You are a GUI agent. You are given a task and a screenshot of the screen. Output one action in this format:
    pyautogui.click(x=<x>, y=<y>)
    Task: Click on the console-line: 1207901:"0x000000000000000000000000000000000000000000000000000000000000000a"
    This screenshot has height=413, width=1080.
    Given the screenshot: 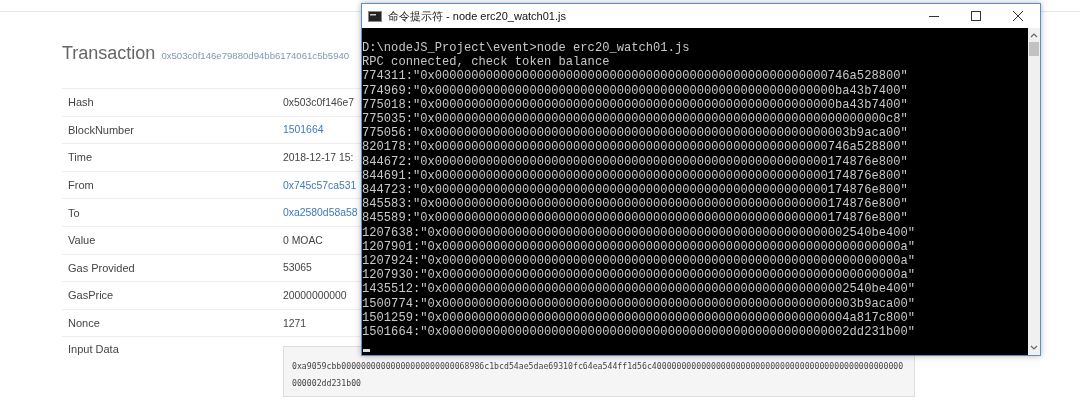 What is the action you would take?
    pyautogui.click(x=639, y=247)
    